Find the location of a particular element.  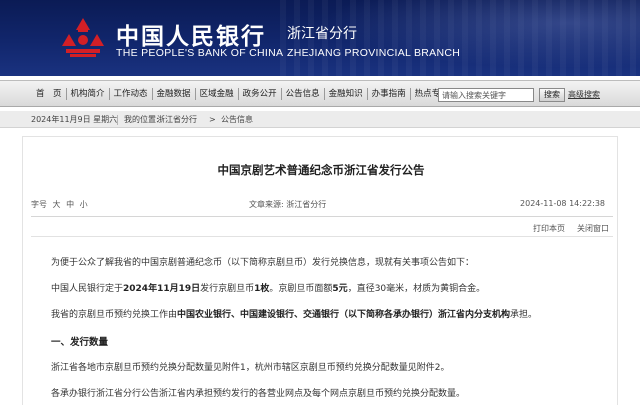

nav-item-financial-knowledge: 金融知识 is located at coordinates (346, 94).